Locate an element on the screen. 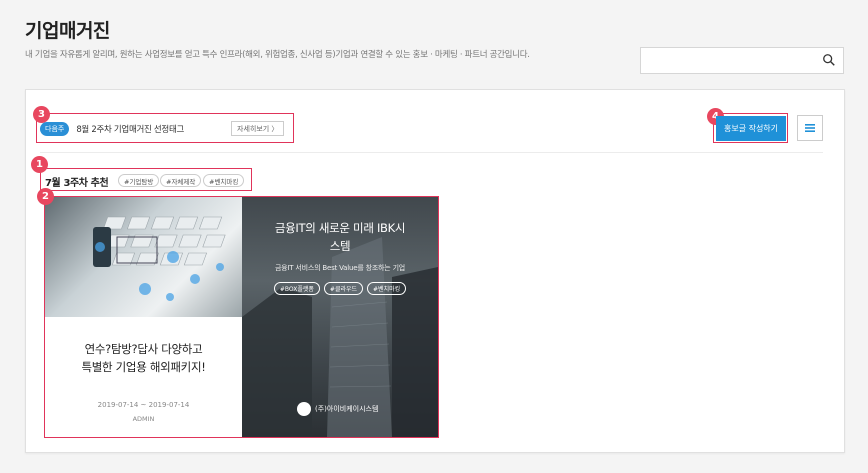  search-input is located at coordinates (726, 60).